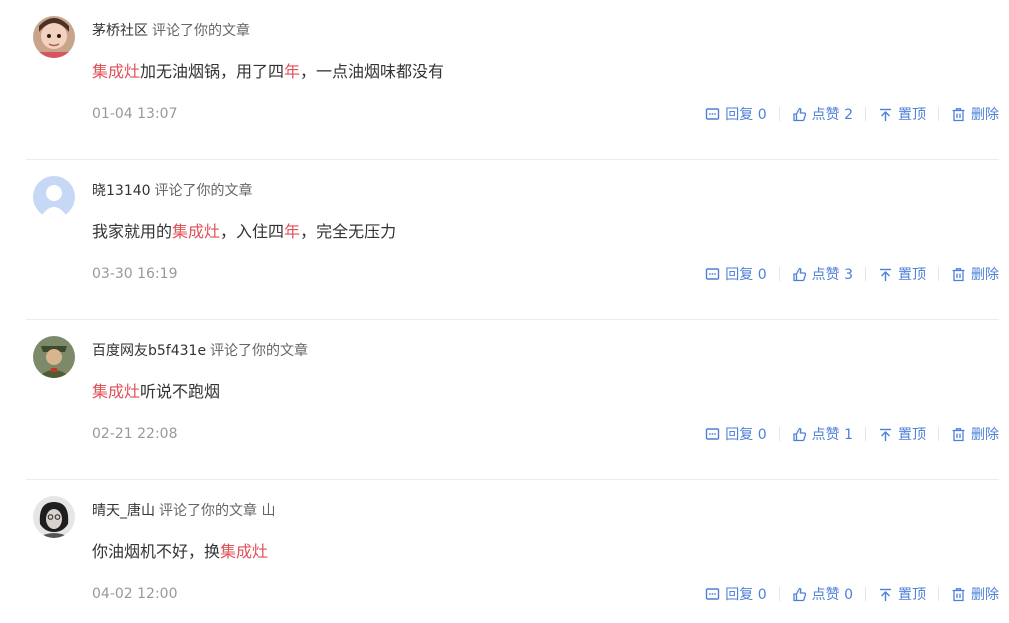 This screenshot has height=623, width=1009. Describe the element at coordinates (252, 231) in the screenshot. I see `content-text: ，入住四` at that location.